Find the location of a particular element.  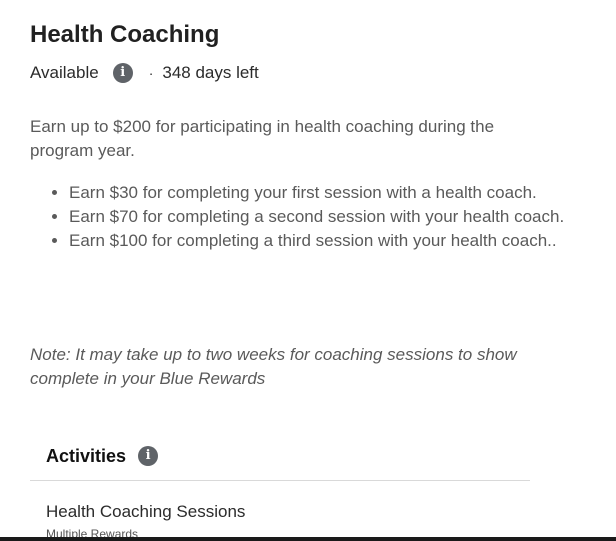

activities-divider is located at coordinates (280, 480).